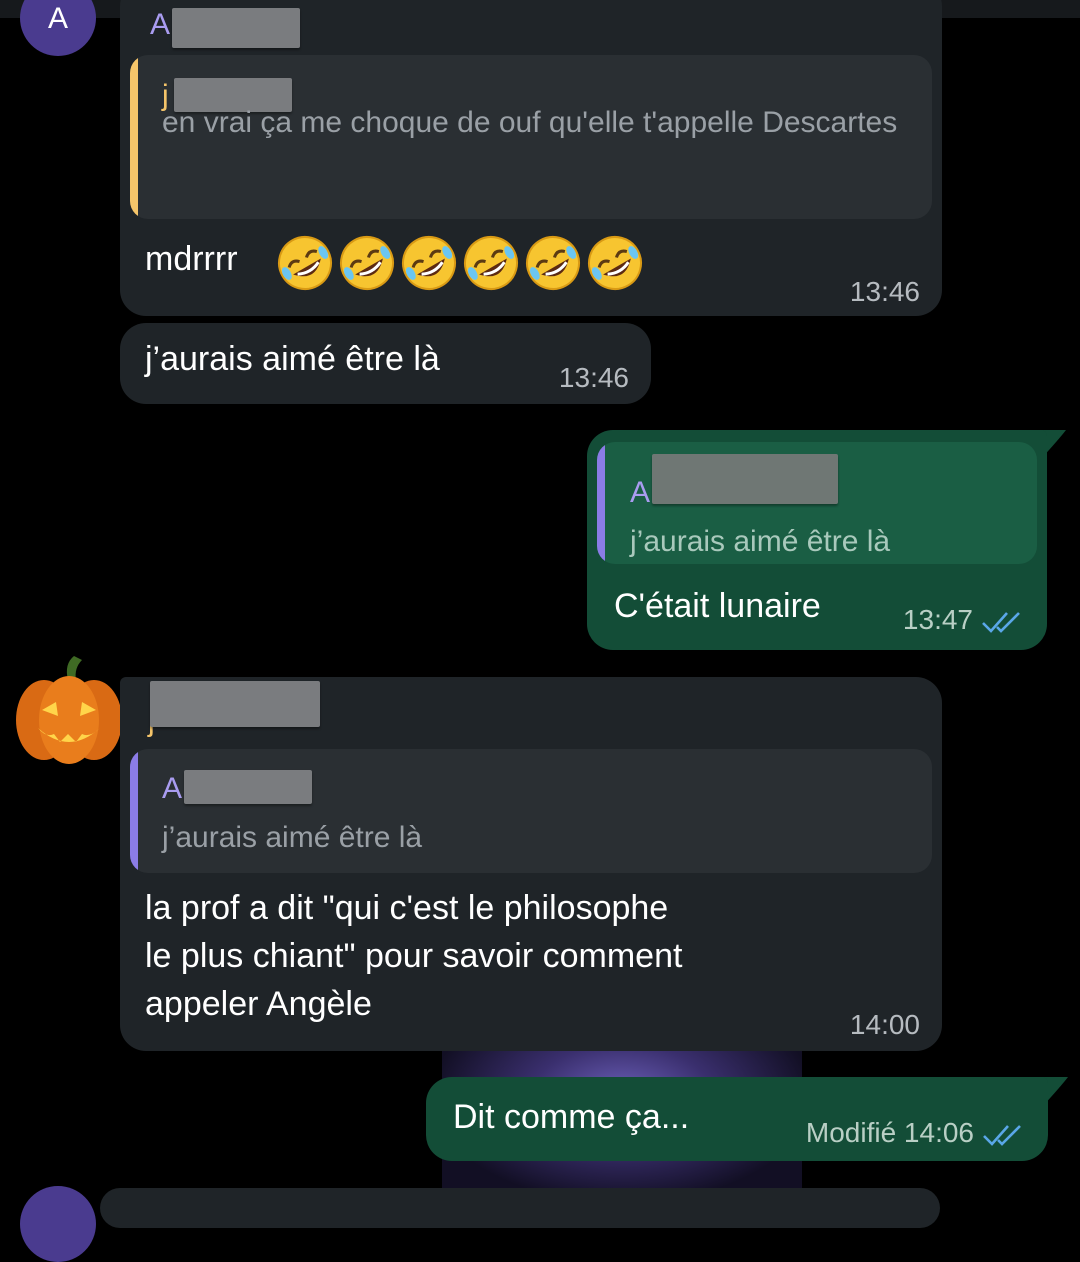 This screenshot has width=1080, height=1262. Describe the element at coordinates (160, 25) in the screenshot. I see `sender-name: A` at that location.